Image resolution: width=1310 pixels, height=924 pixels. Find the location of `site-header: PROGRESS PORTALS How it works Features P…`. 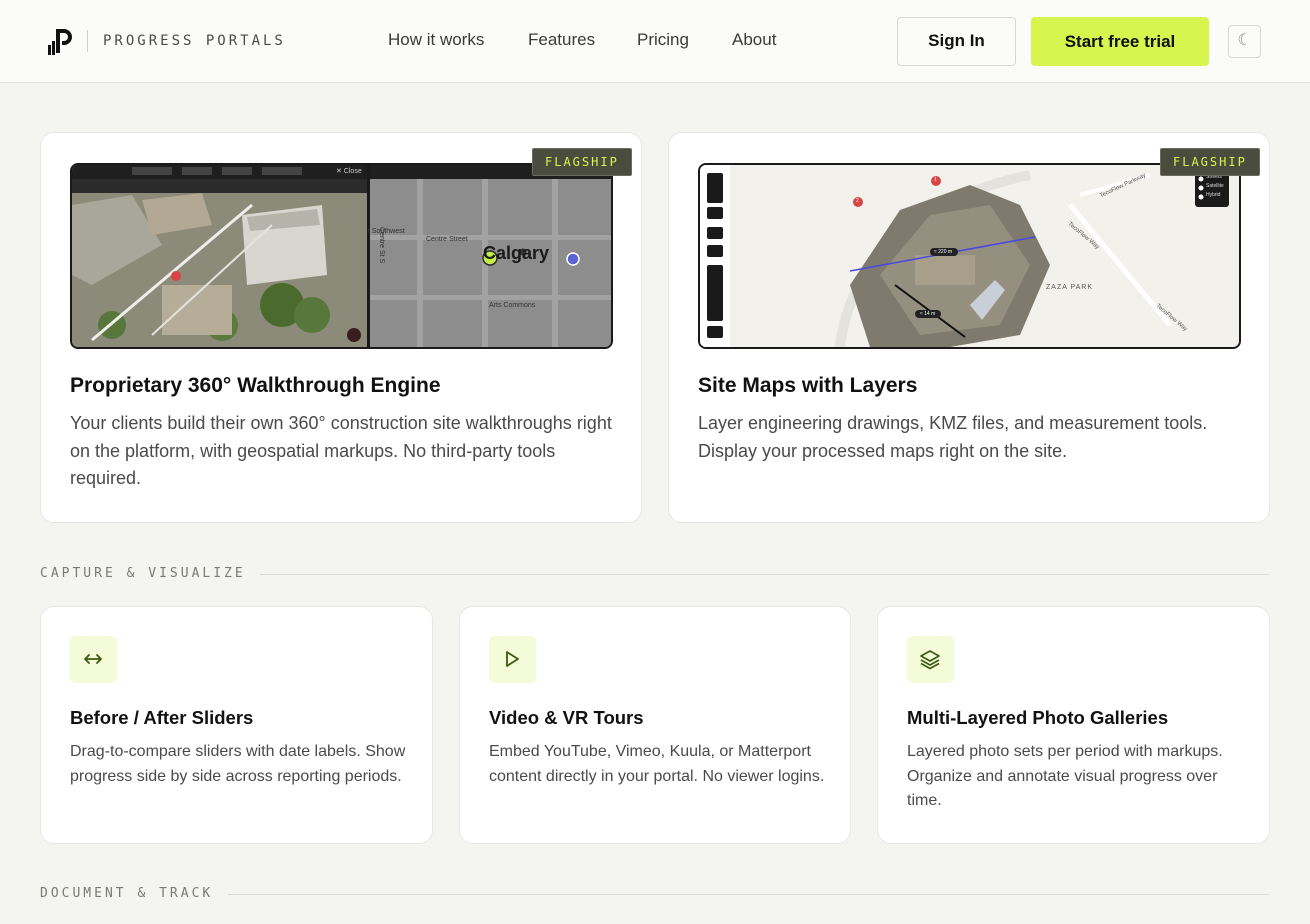

site-header: PROGRESS PORTALS How it works Features P… is located at coordinates (655, 41).